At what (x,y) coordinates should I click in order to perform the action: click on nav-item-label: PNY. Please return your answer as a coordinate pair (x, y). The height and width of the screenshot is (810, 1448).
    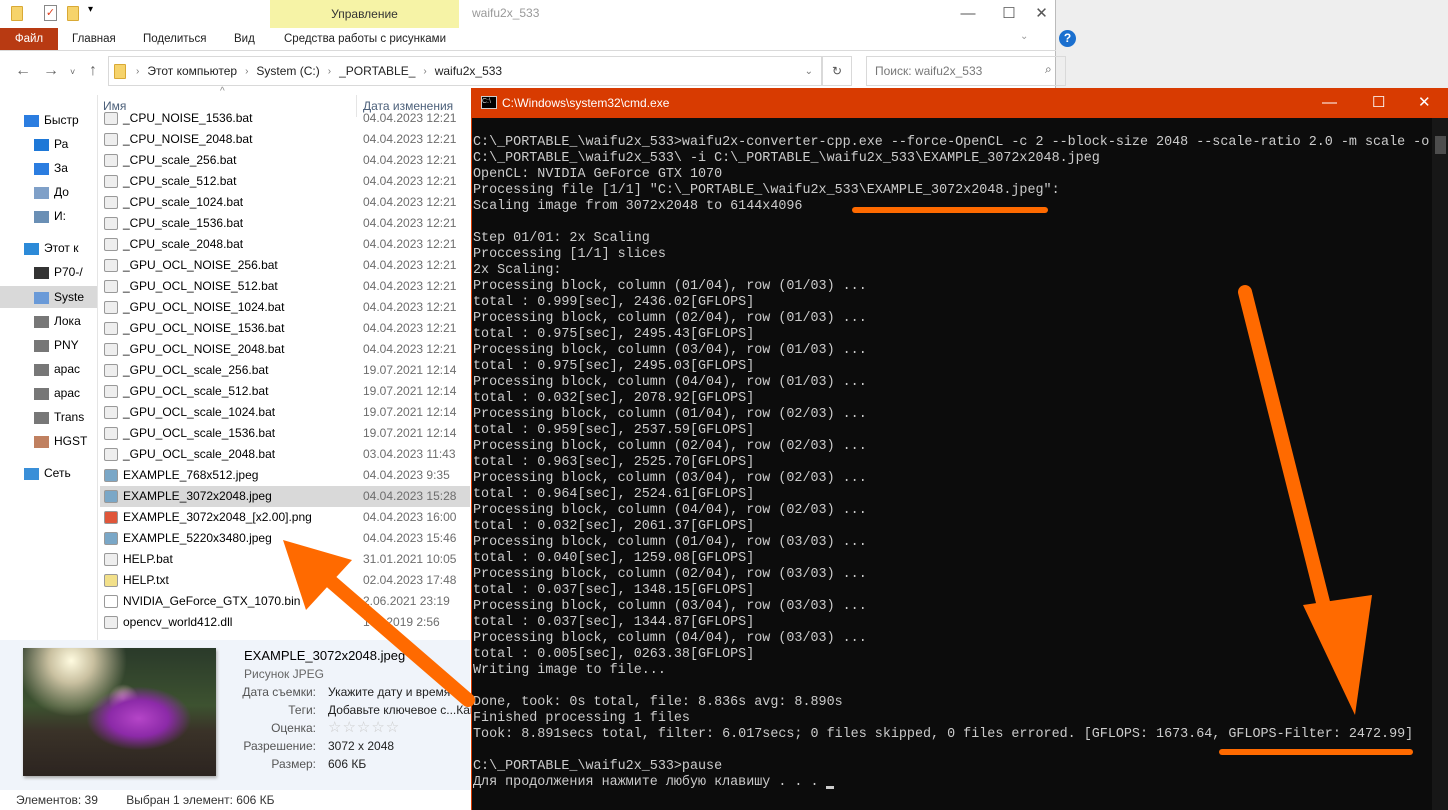
    Looking at the image, I should click on (66, 345).